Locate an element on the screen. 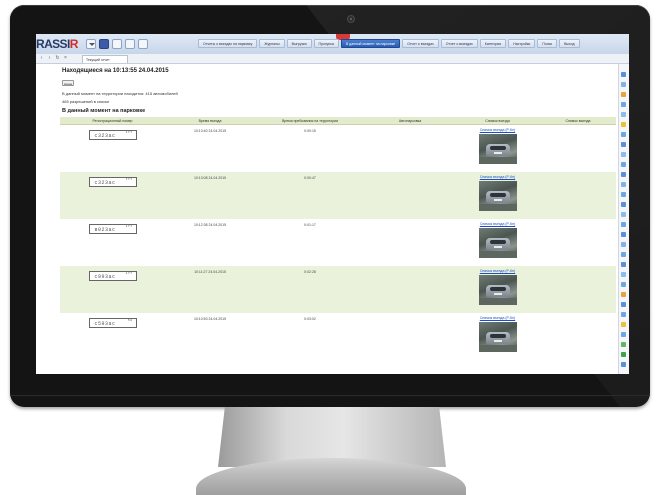 The width and height of the screenshot is (662, 495). col-header-exit-photo: Снимок выезда is located at coordinates (578, 121).